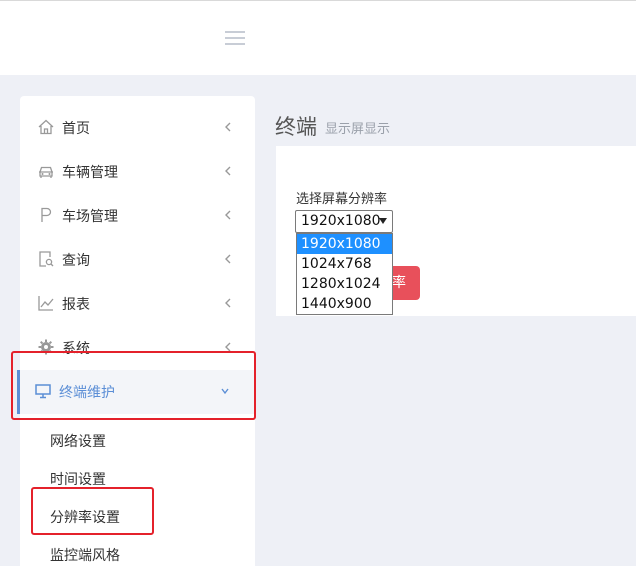 This screenshot has width=636, height=566. What do you see at coordinates (318, 37) in the screenshot?
I see `top-header` at bounding box center [318, 37].